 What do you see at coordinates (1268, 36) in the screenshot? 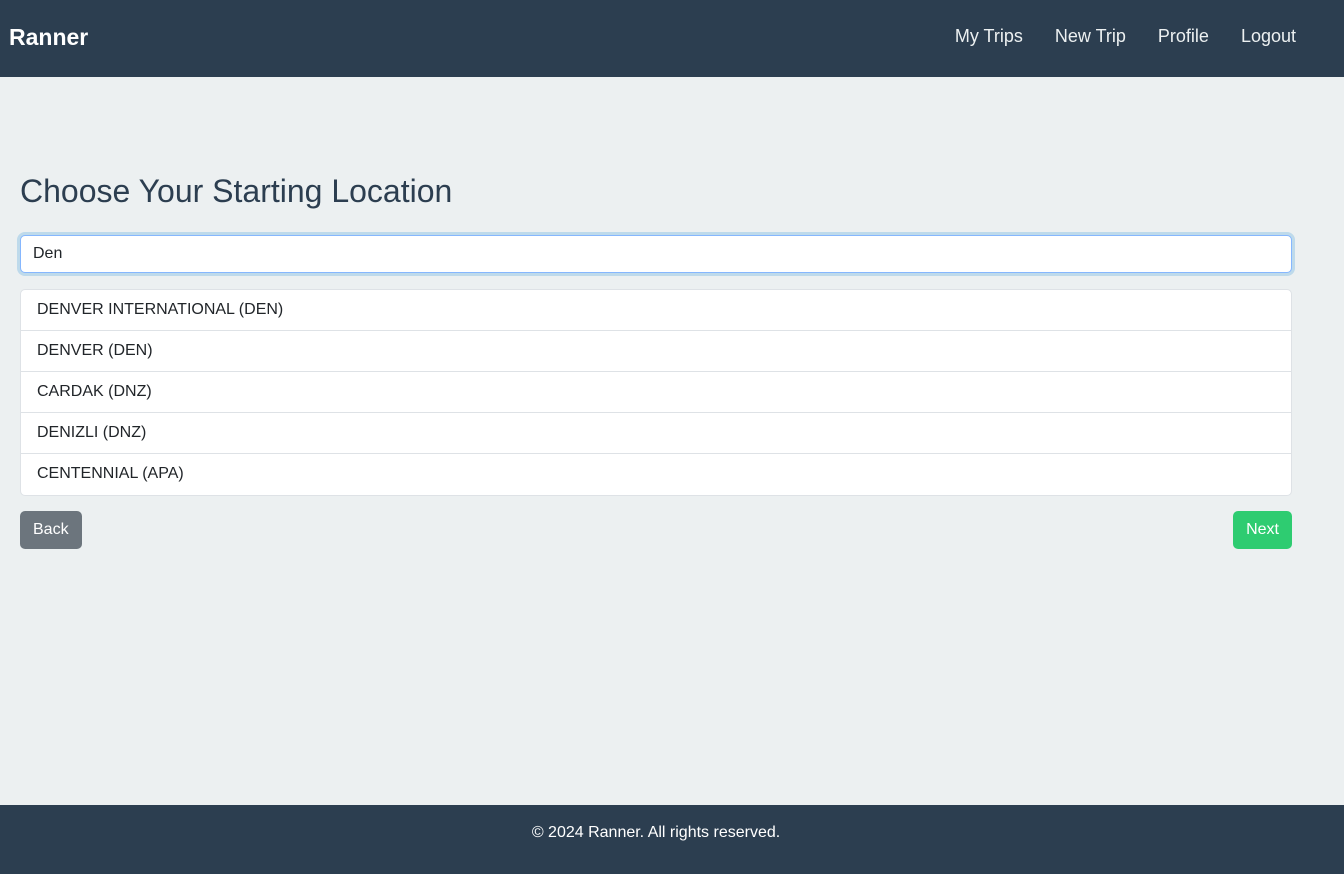
I see `nav-link-logout: Logout` at bounding box center [1268, 36].